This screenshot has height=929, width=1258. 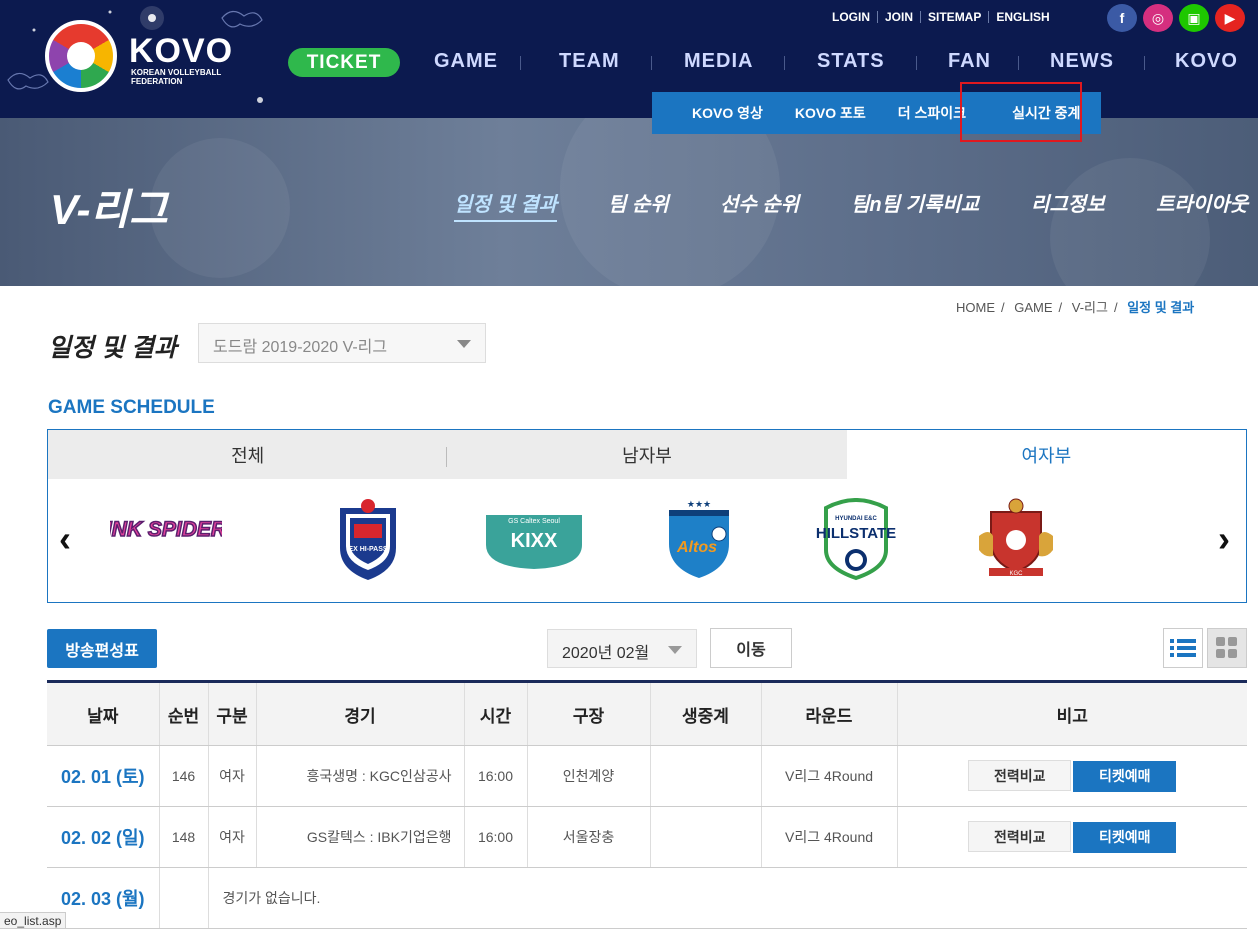 What do you see at coordinates (300, 347) in the screenshot?
I see `season-select-value: 도드람 2019-2020 V-리그` at bounding box center [300, 347].